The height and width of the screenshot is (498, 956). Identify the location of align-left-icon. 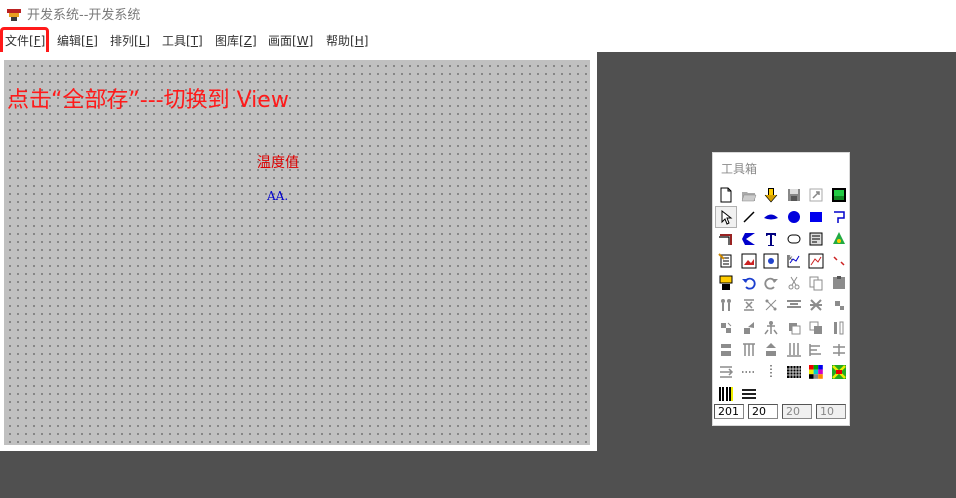
(726, 305).